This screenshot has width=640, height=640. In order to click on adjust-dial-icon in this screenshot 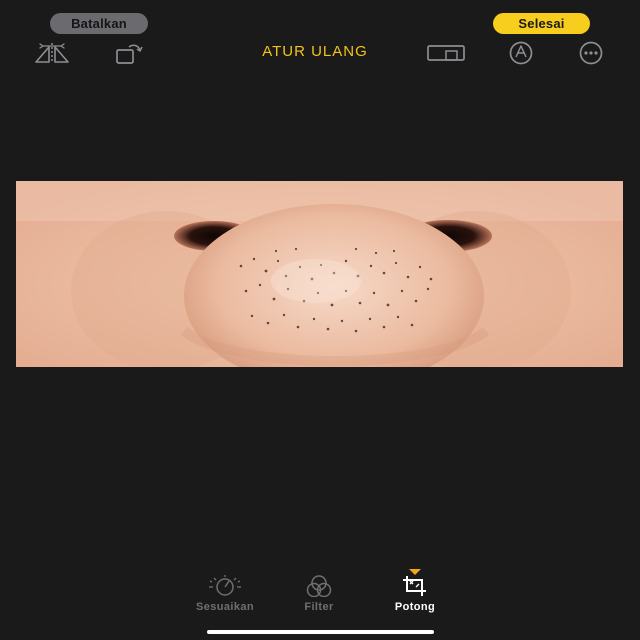, I will do `click(225, 585)`.